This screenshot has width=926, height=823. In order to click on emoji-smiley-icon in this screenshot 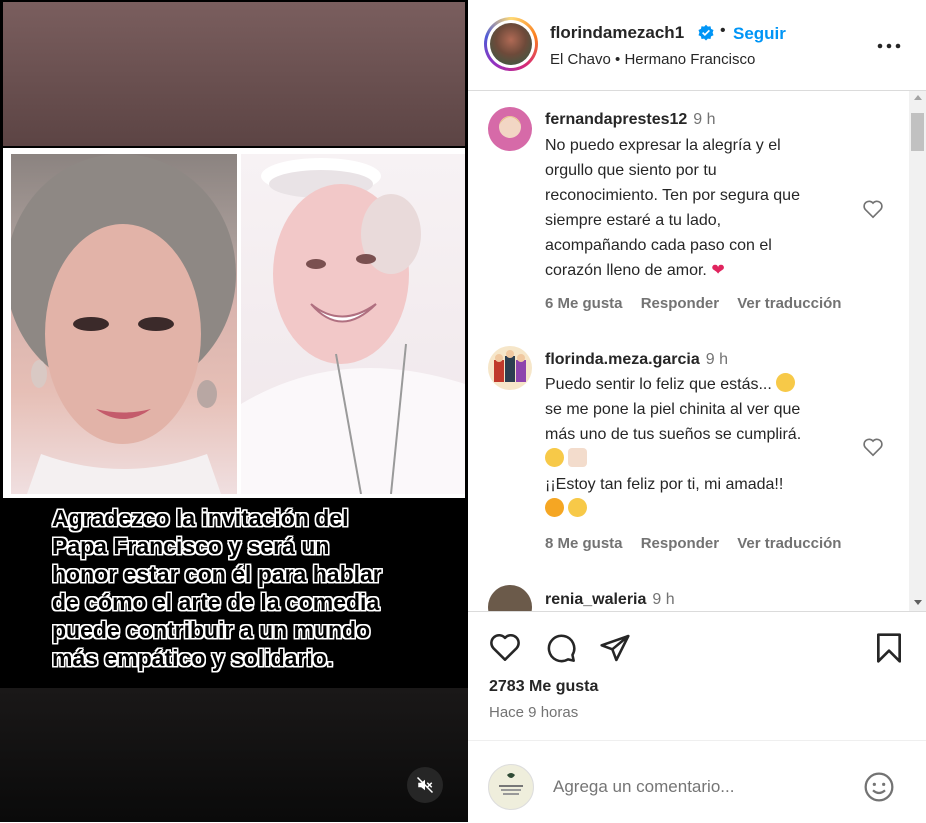, I will do `click(879, 787)`.